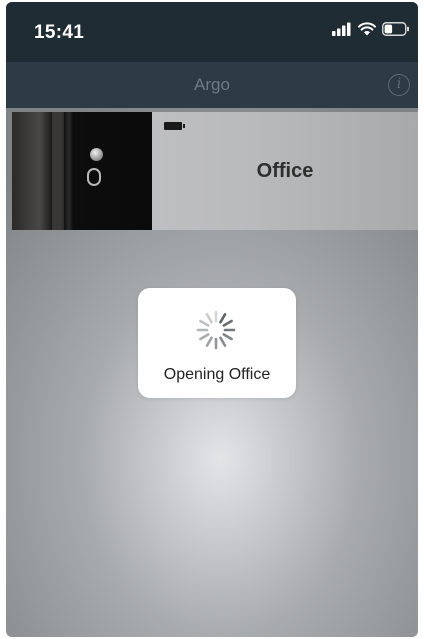 This screenshot has height=639, width=424. I want to click on nav-title: Argo, so click(212, 84).